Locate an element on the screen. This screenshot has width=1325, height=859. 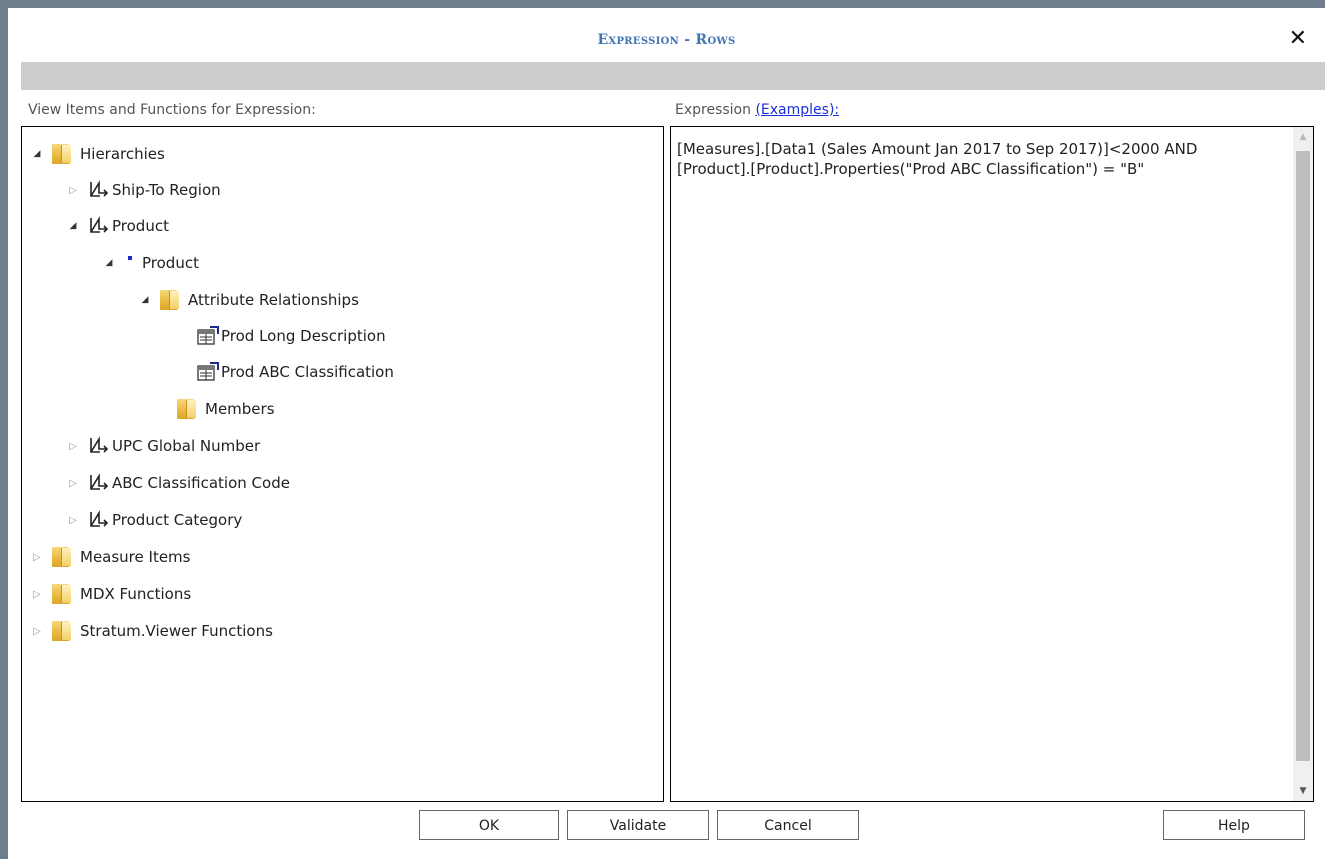
validate-button: Validate is located at coordinates (638, 825).